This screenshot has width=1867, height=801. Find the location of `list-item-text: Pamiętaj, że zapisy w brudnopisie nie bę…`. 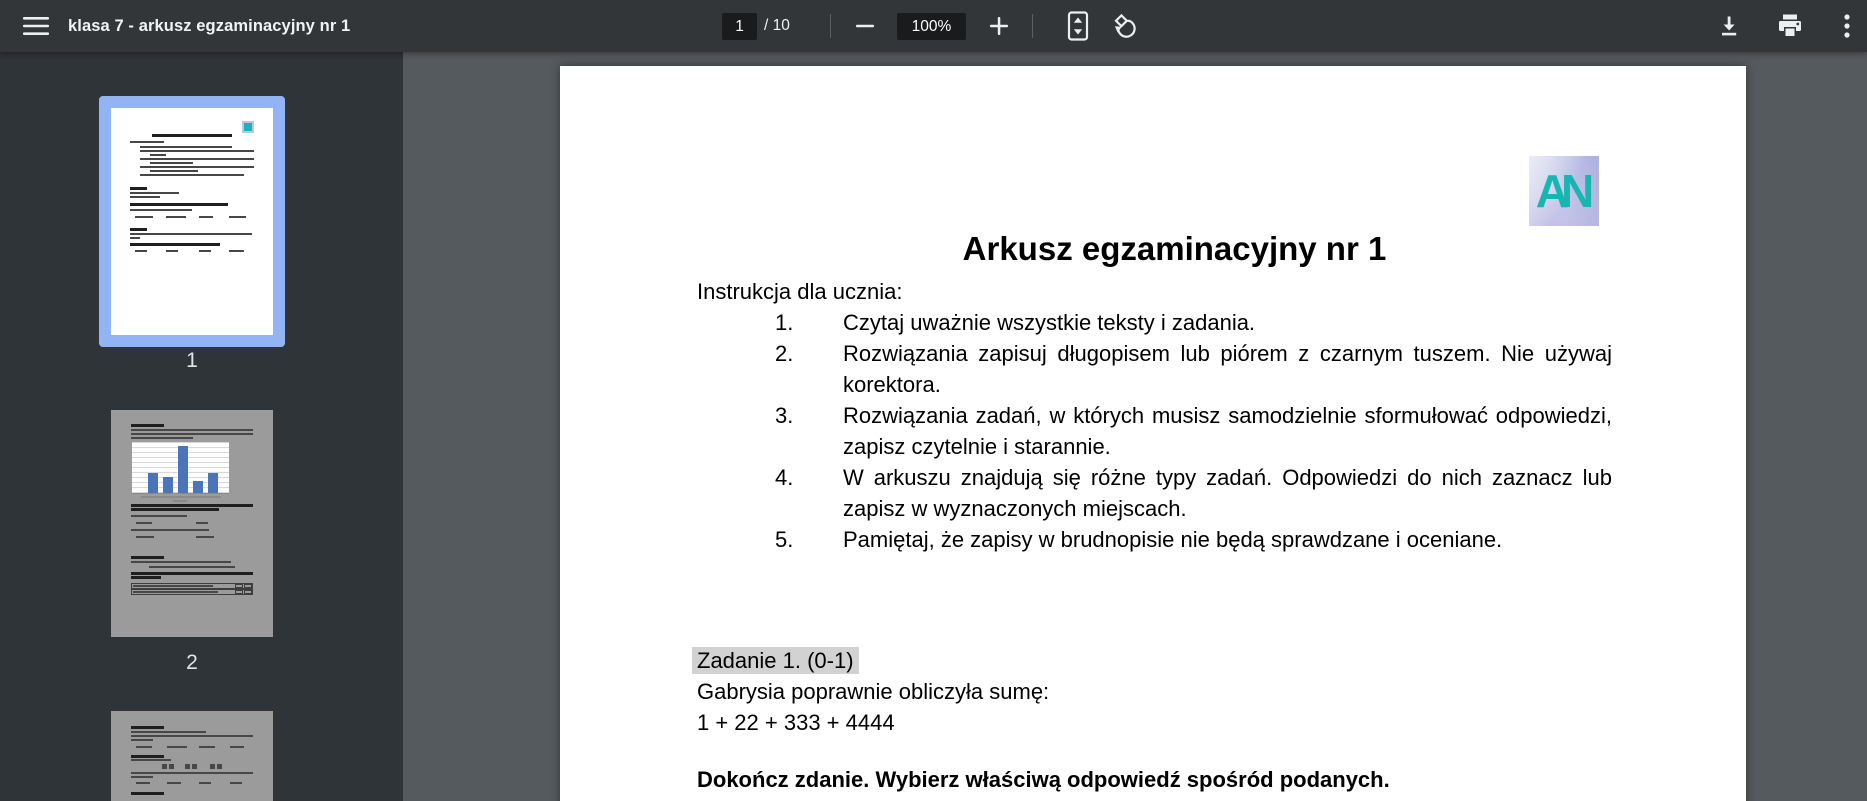

list-item-text: Pamiętaj, że zapisy w brudnopisie nie bę… is located at coordinates (1173, 539).